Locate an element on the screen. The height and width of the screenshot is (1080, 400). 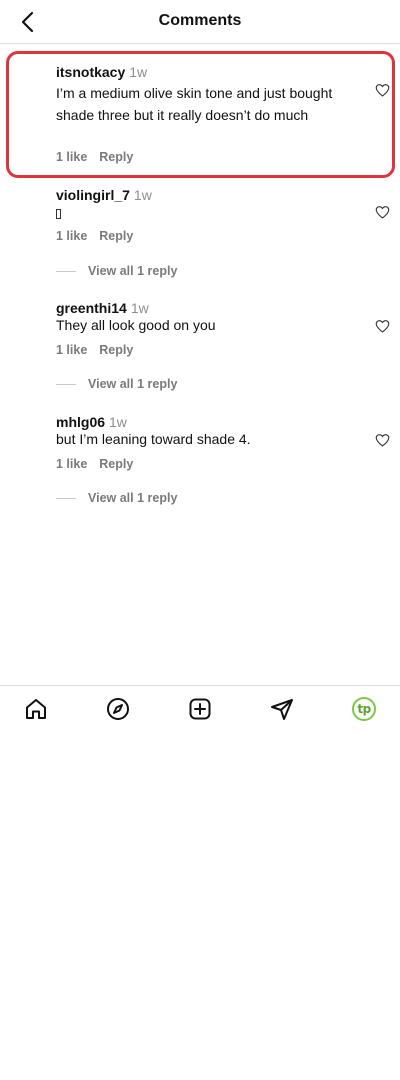
create-post-icon is located at coordinates (200, 709).